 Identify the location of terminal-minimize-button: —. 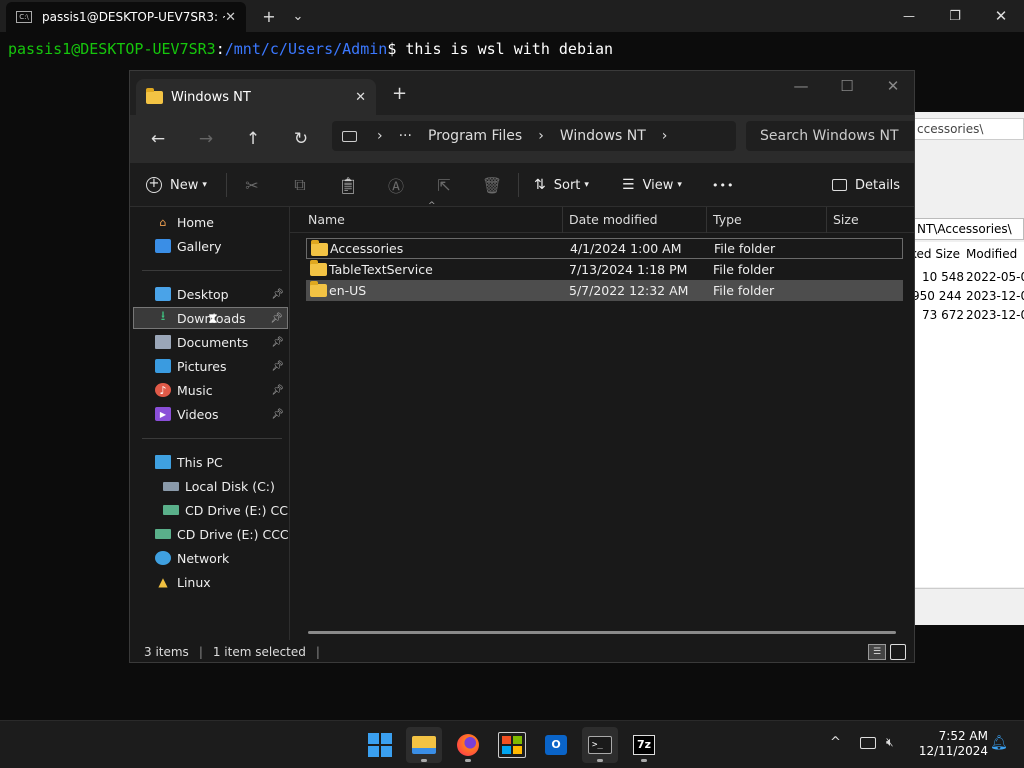
(909, 16).